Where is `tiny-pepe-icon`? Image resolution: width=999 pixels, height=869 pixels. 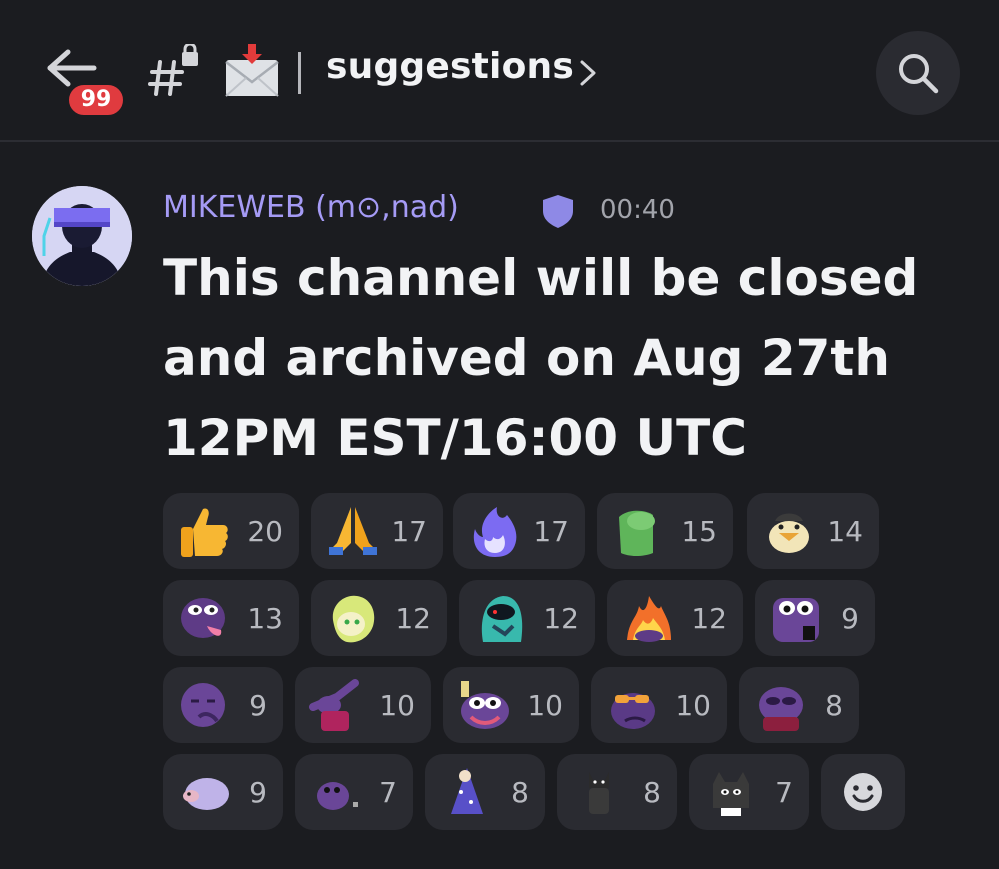
tiny-pepe-icon is located at coordinates (337, 796).